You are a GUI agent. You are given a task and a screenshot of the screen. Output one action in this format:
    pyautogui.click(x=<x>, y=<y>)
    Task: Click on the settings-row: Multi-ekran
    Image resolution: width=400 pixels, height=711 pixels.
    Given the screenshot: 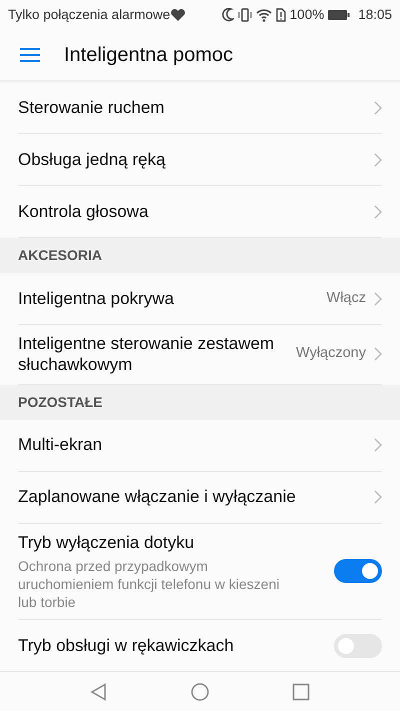 What is the action you would take?
    pyautogui.click(x=200, y=446)
    